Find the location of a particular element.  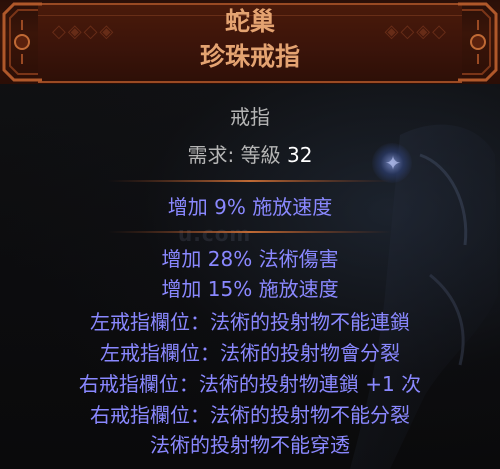

item-class: 戒指 is located at coordinates (250, 117).